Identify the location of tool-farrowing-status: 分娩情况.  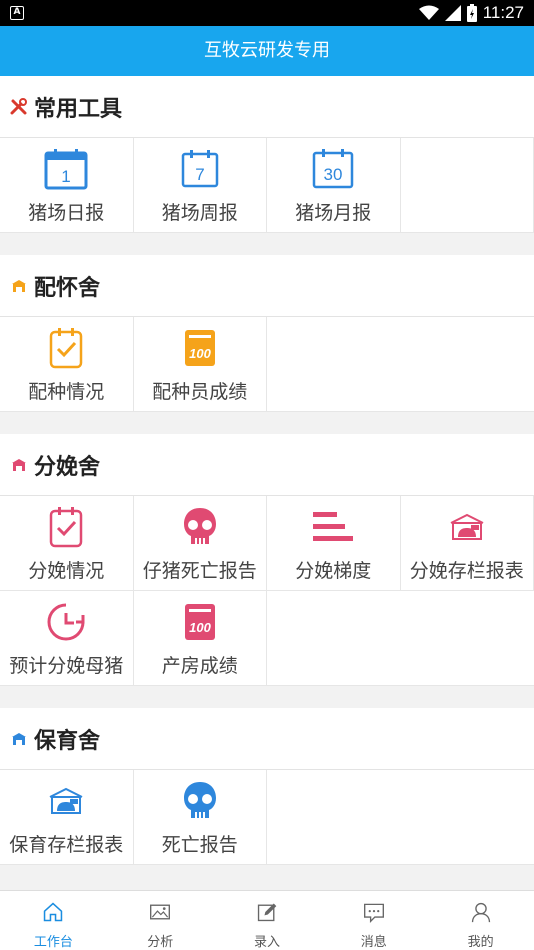
(67, 543).